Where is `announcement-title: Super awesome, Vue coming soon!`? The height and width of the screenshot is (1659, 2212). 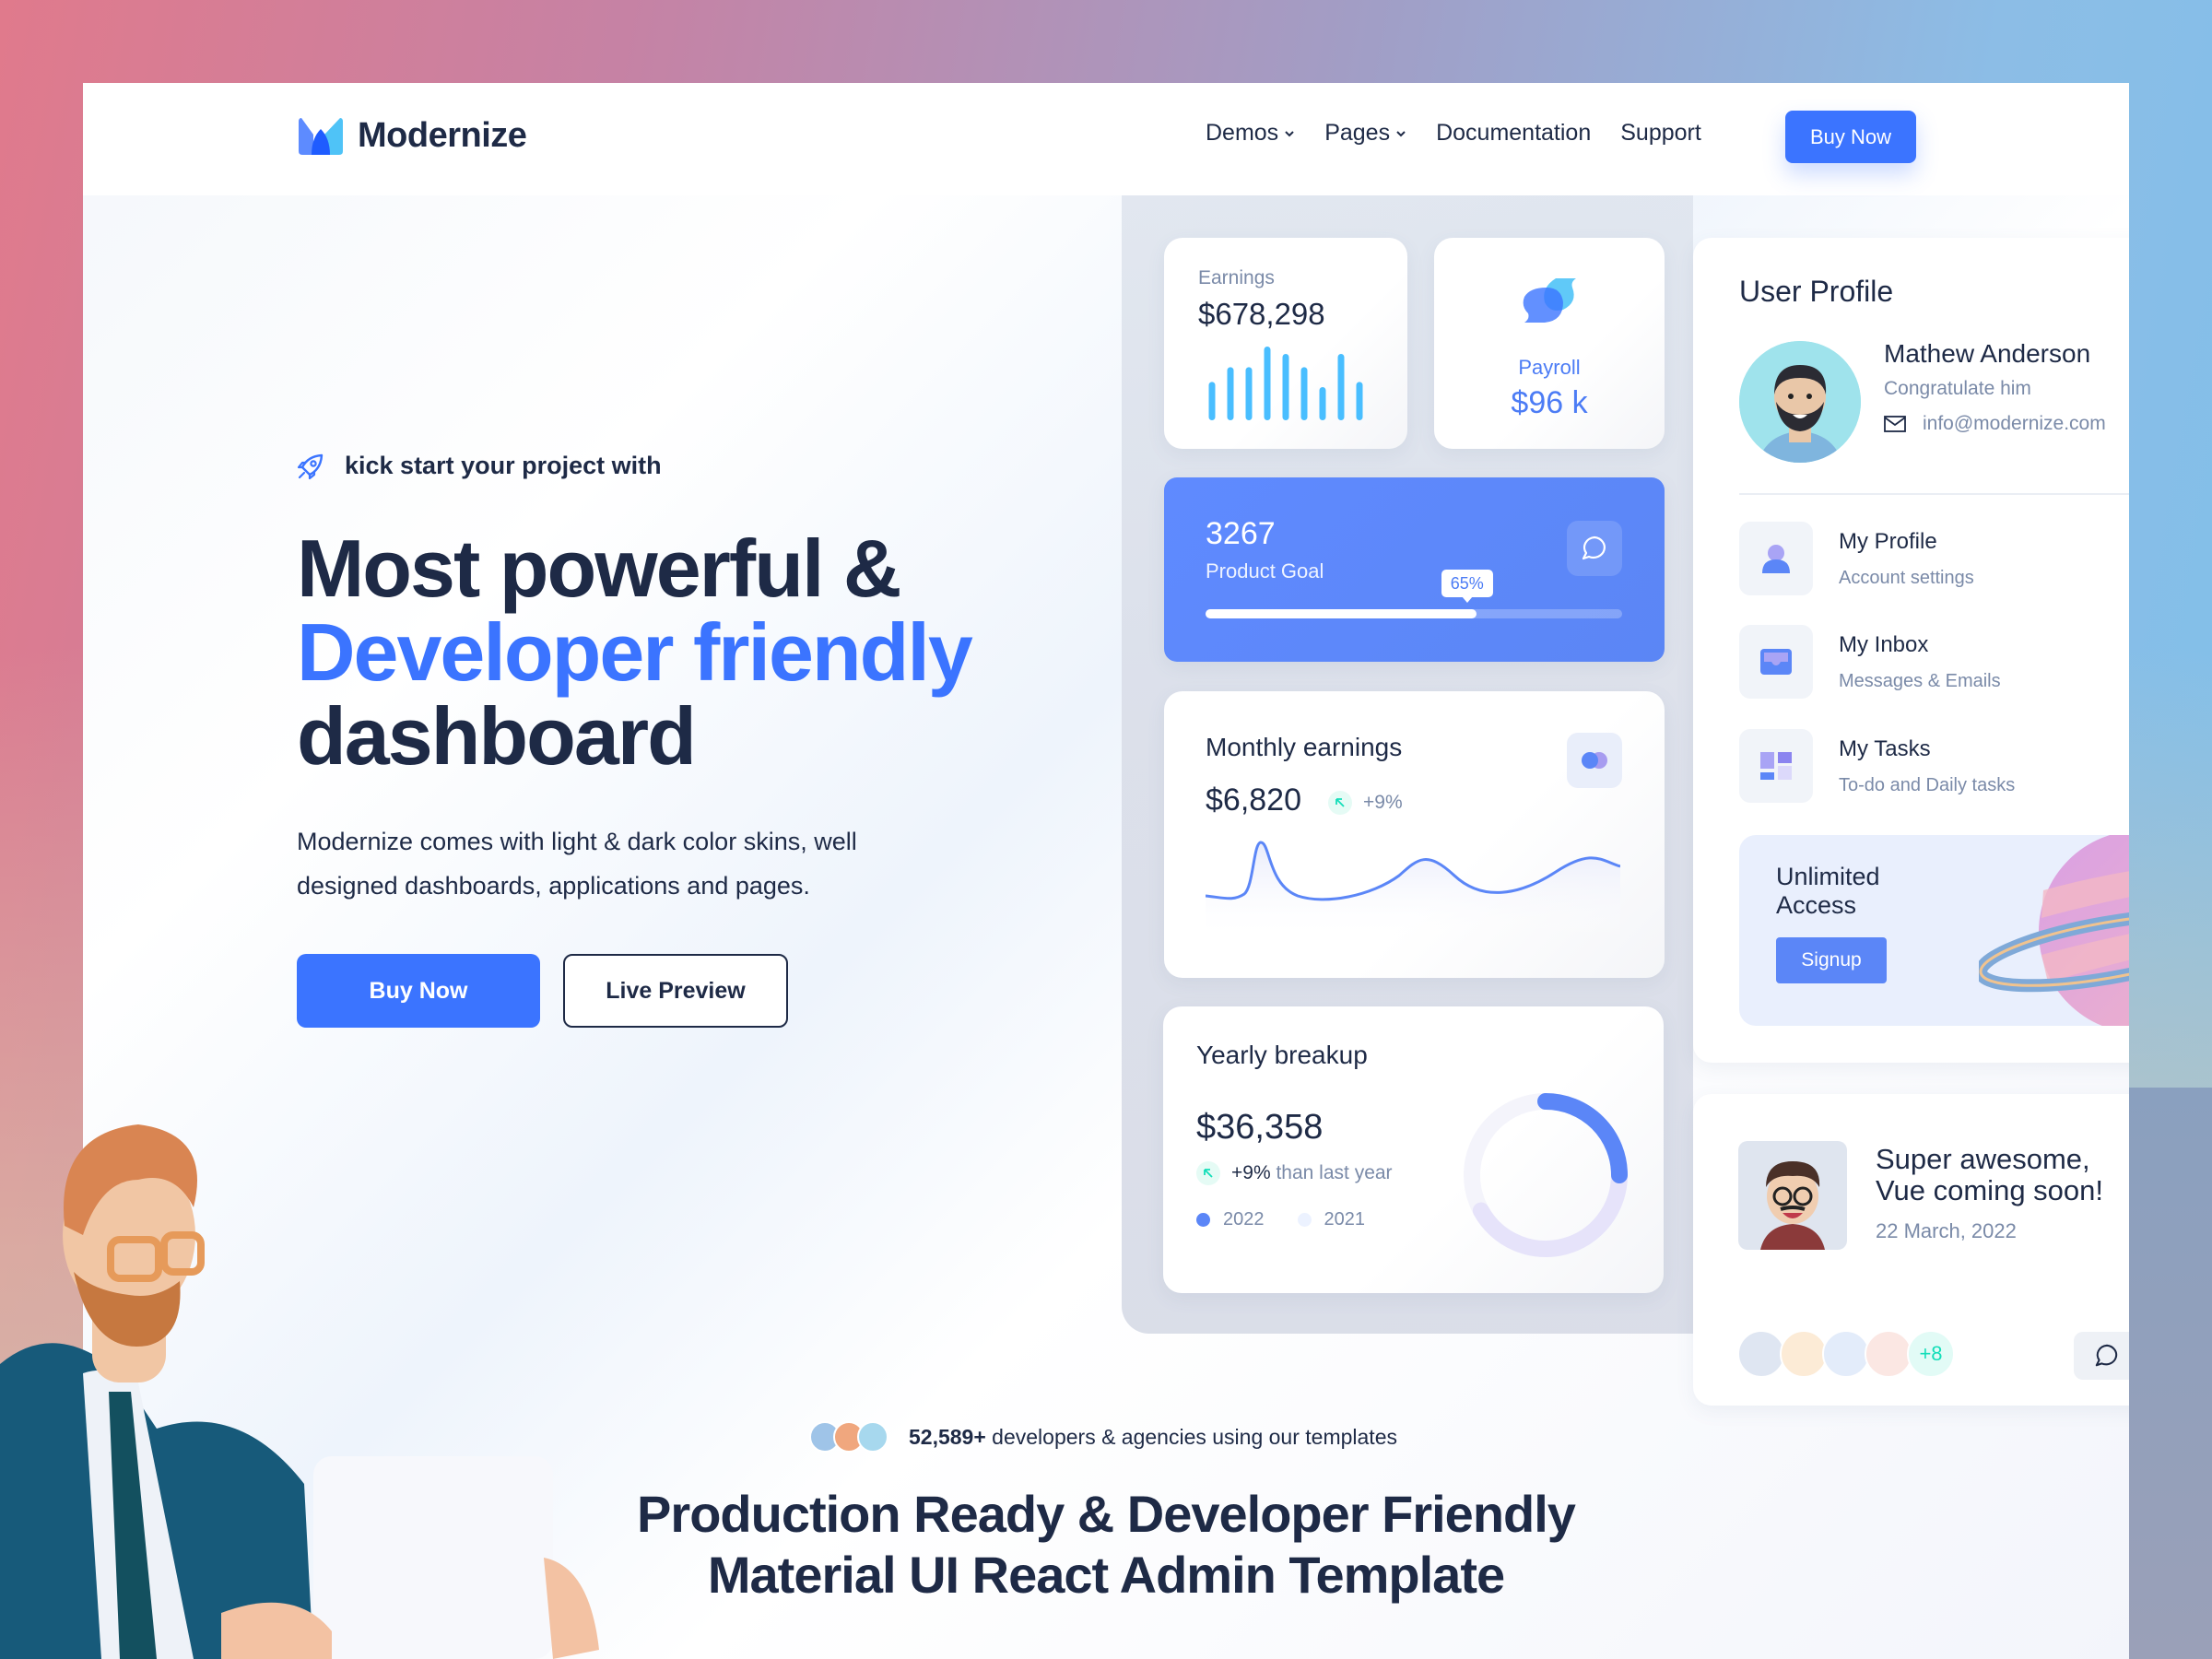 announcement-title: Super awesome, Vue coming soon! is located at coordinates (1989, 1175).